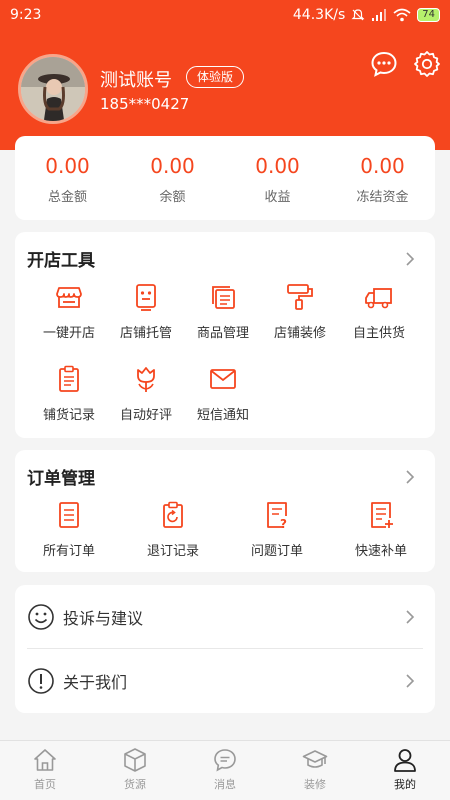 This screenshot has height=800, width=450. Describe the element at coordinates (319, 15) in the screenshot. I see `network-speed: 44.3K/s` at that location.